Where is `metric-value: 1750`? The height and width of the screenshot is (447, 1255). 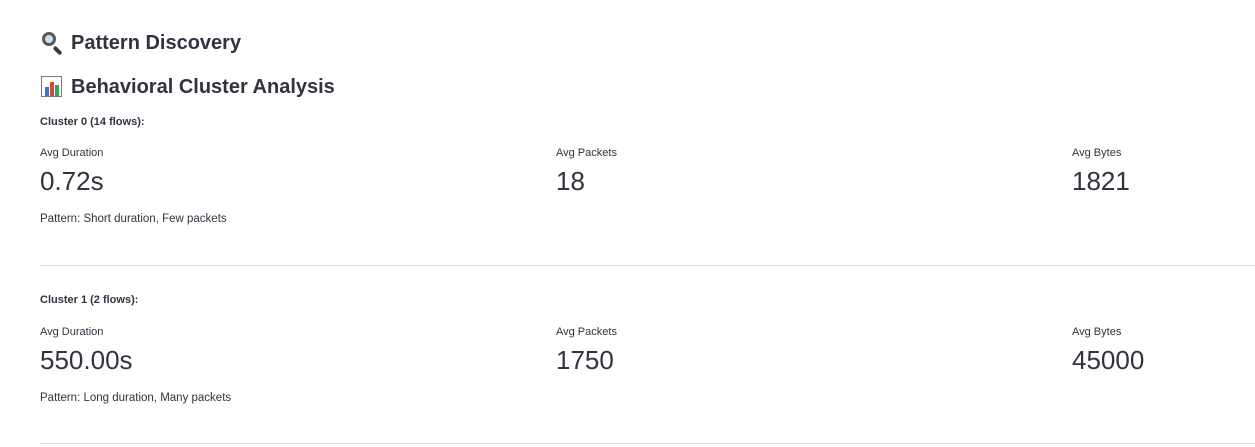
metric-value: 1750 is located at coordinates (585, 360).